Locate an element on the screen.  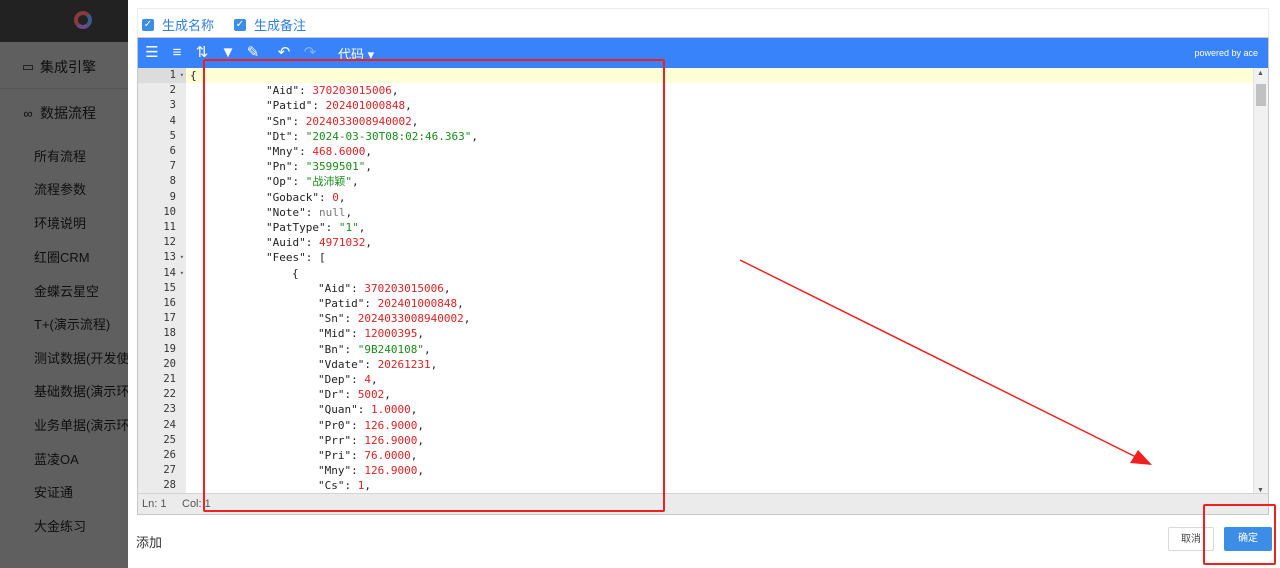
line-number: 24 is located at coordinates (169, 424).